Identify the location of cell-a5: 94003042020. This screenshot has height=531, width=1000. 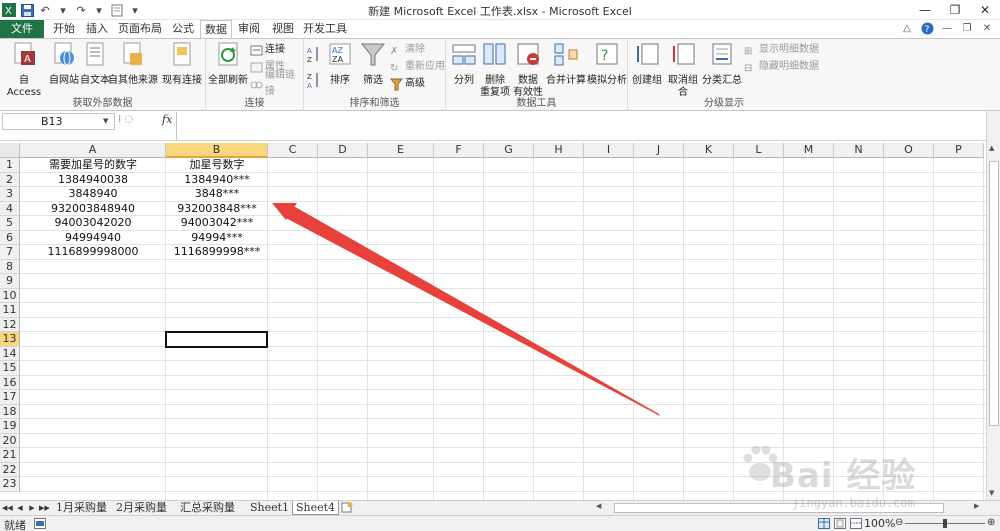
(93, 223).